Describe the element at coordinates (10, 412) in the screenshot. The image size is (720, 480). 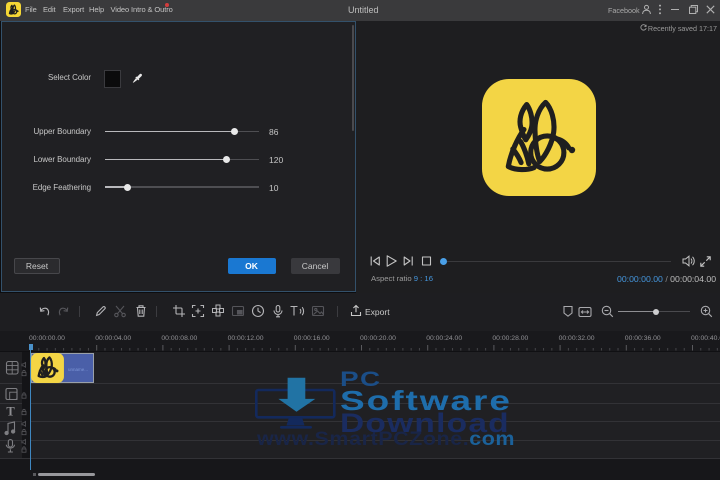
I see `svg-text: T` at that location.